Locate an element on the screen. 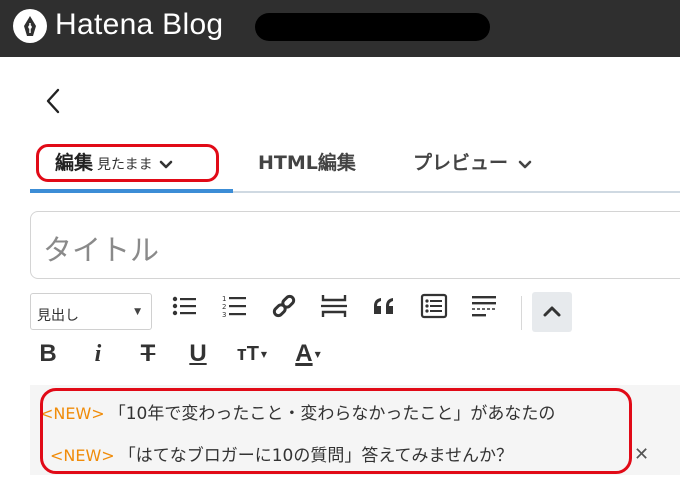 Image resolution: width=680 pixels, height=481 pixels. page-break-icon is located at coordinates (334, 306).